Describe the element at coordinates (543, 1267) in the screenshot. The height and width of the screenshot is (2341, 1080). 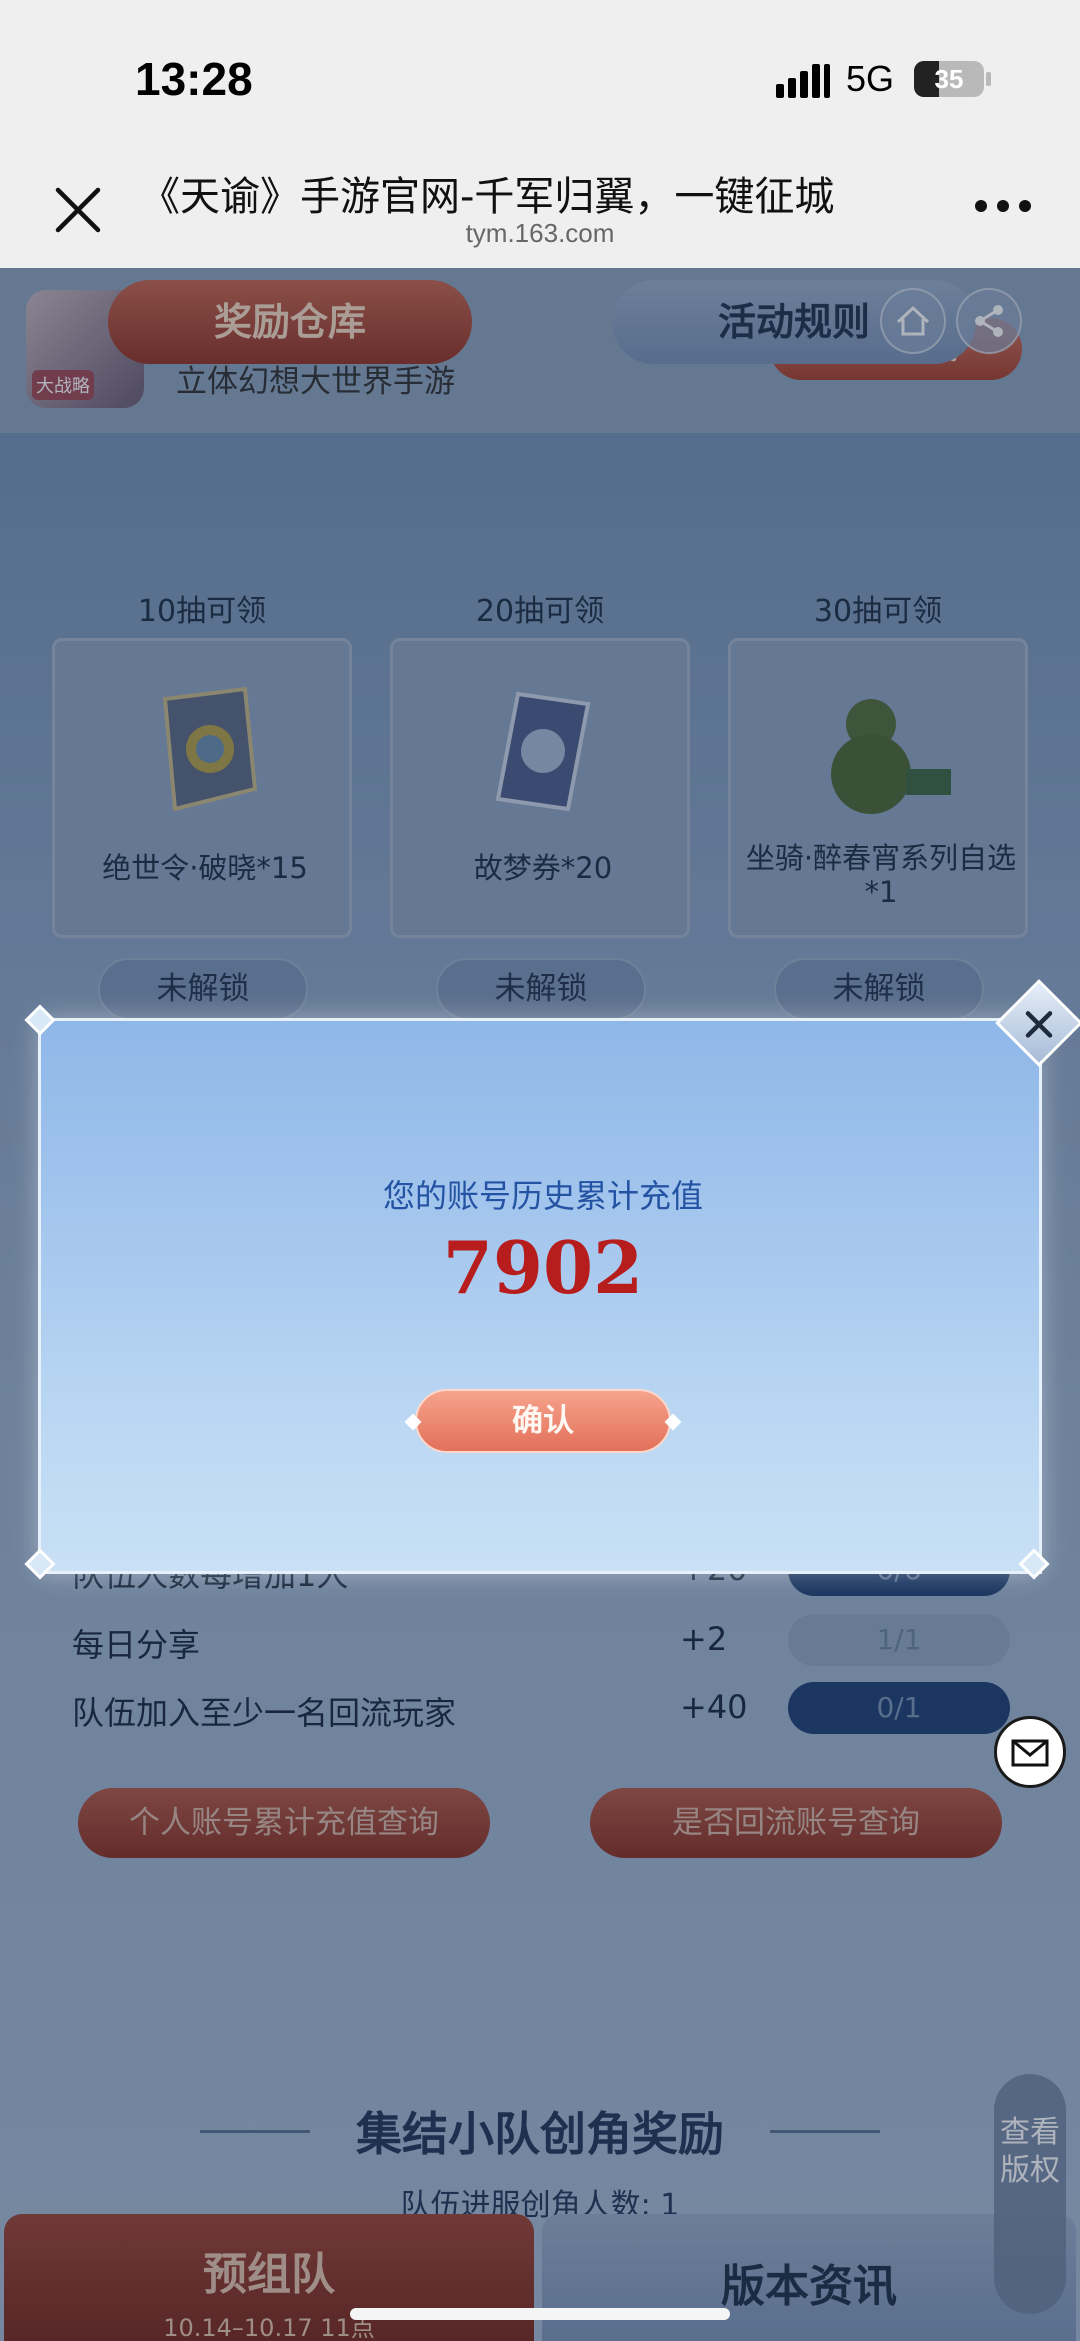
I see `recharge-total-value: 7902` at that location.